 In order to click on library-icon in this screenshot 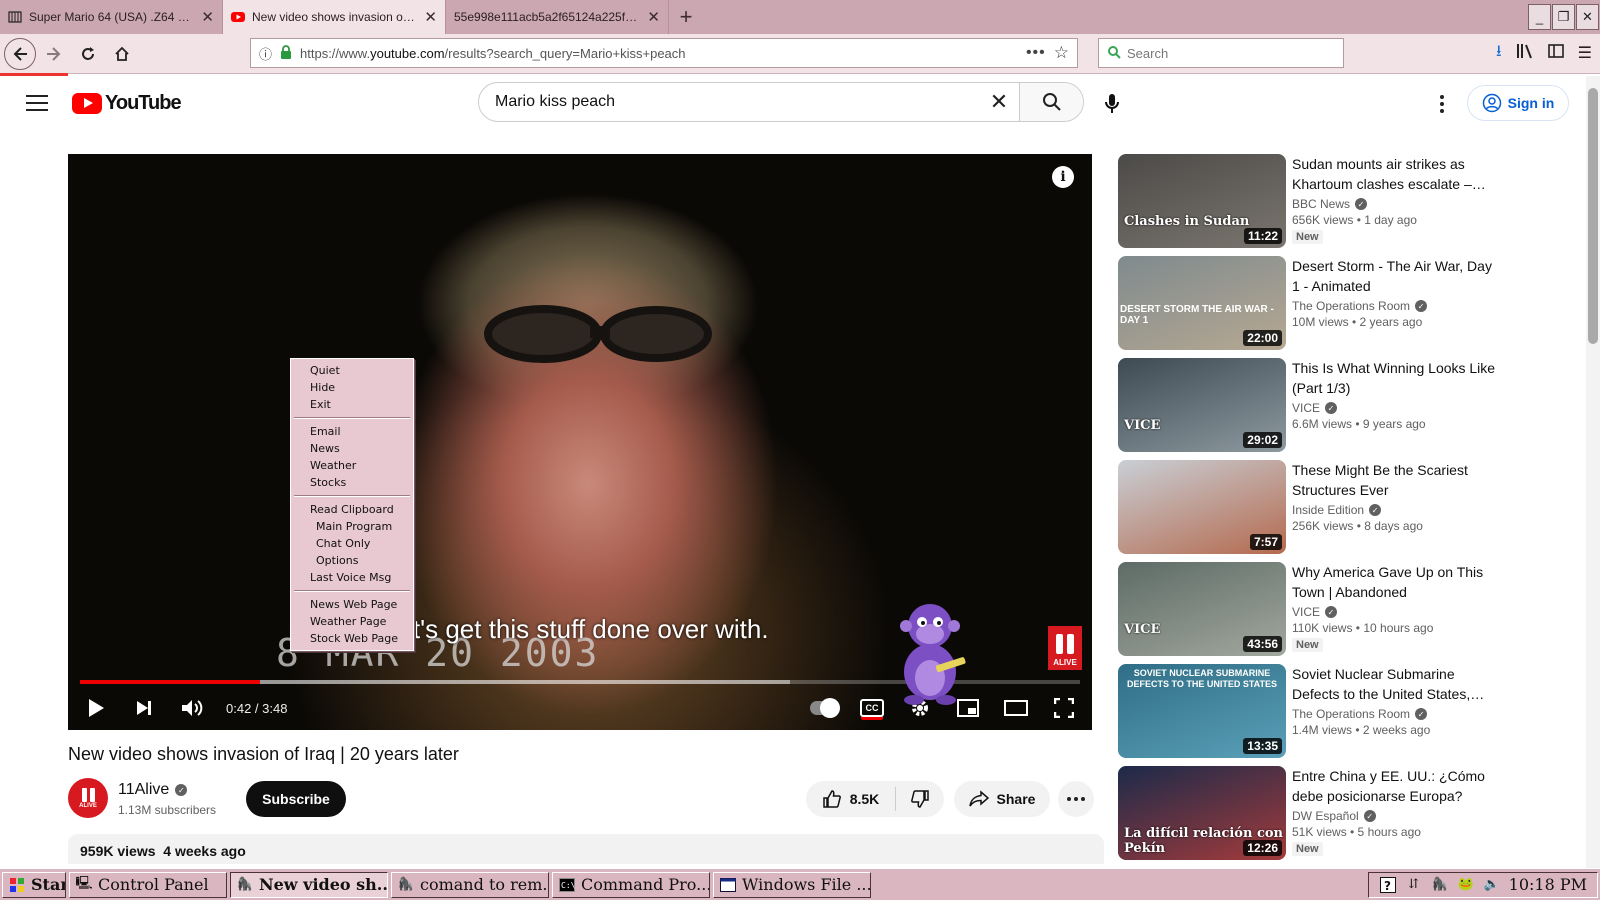, I will do `click(1525, 53)`.